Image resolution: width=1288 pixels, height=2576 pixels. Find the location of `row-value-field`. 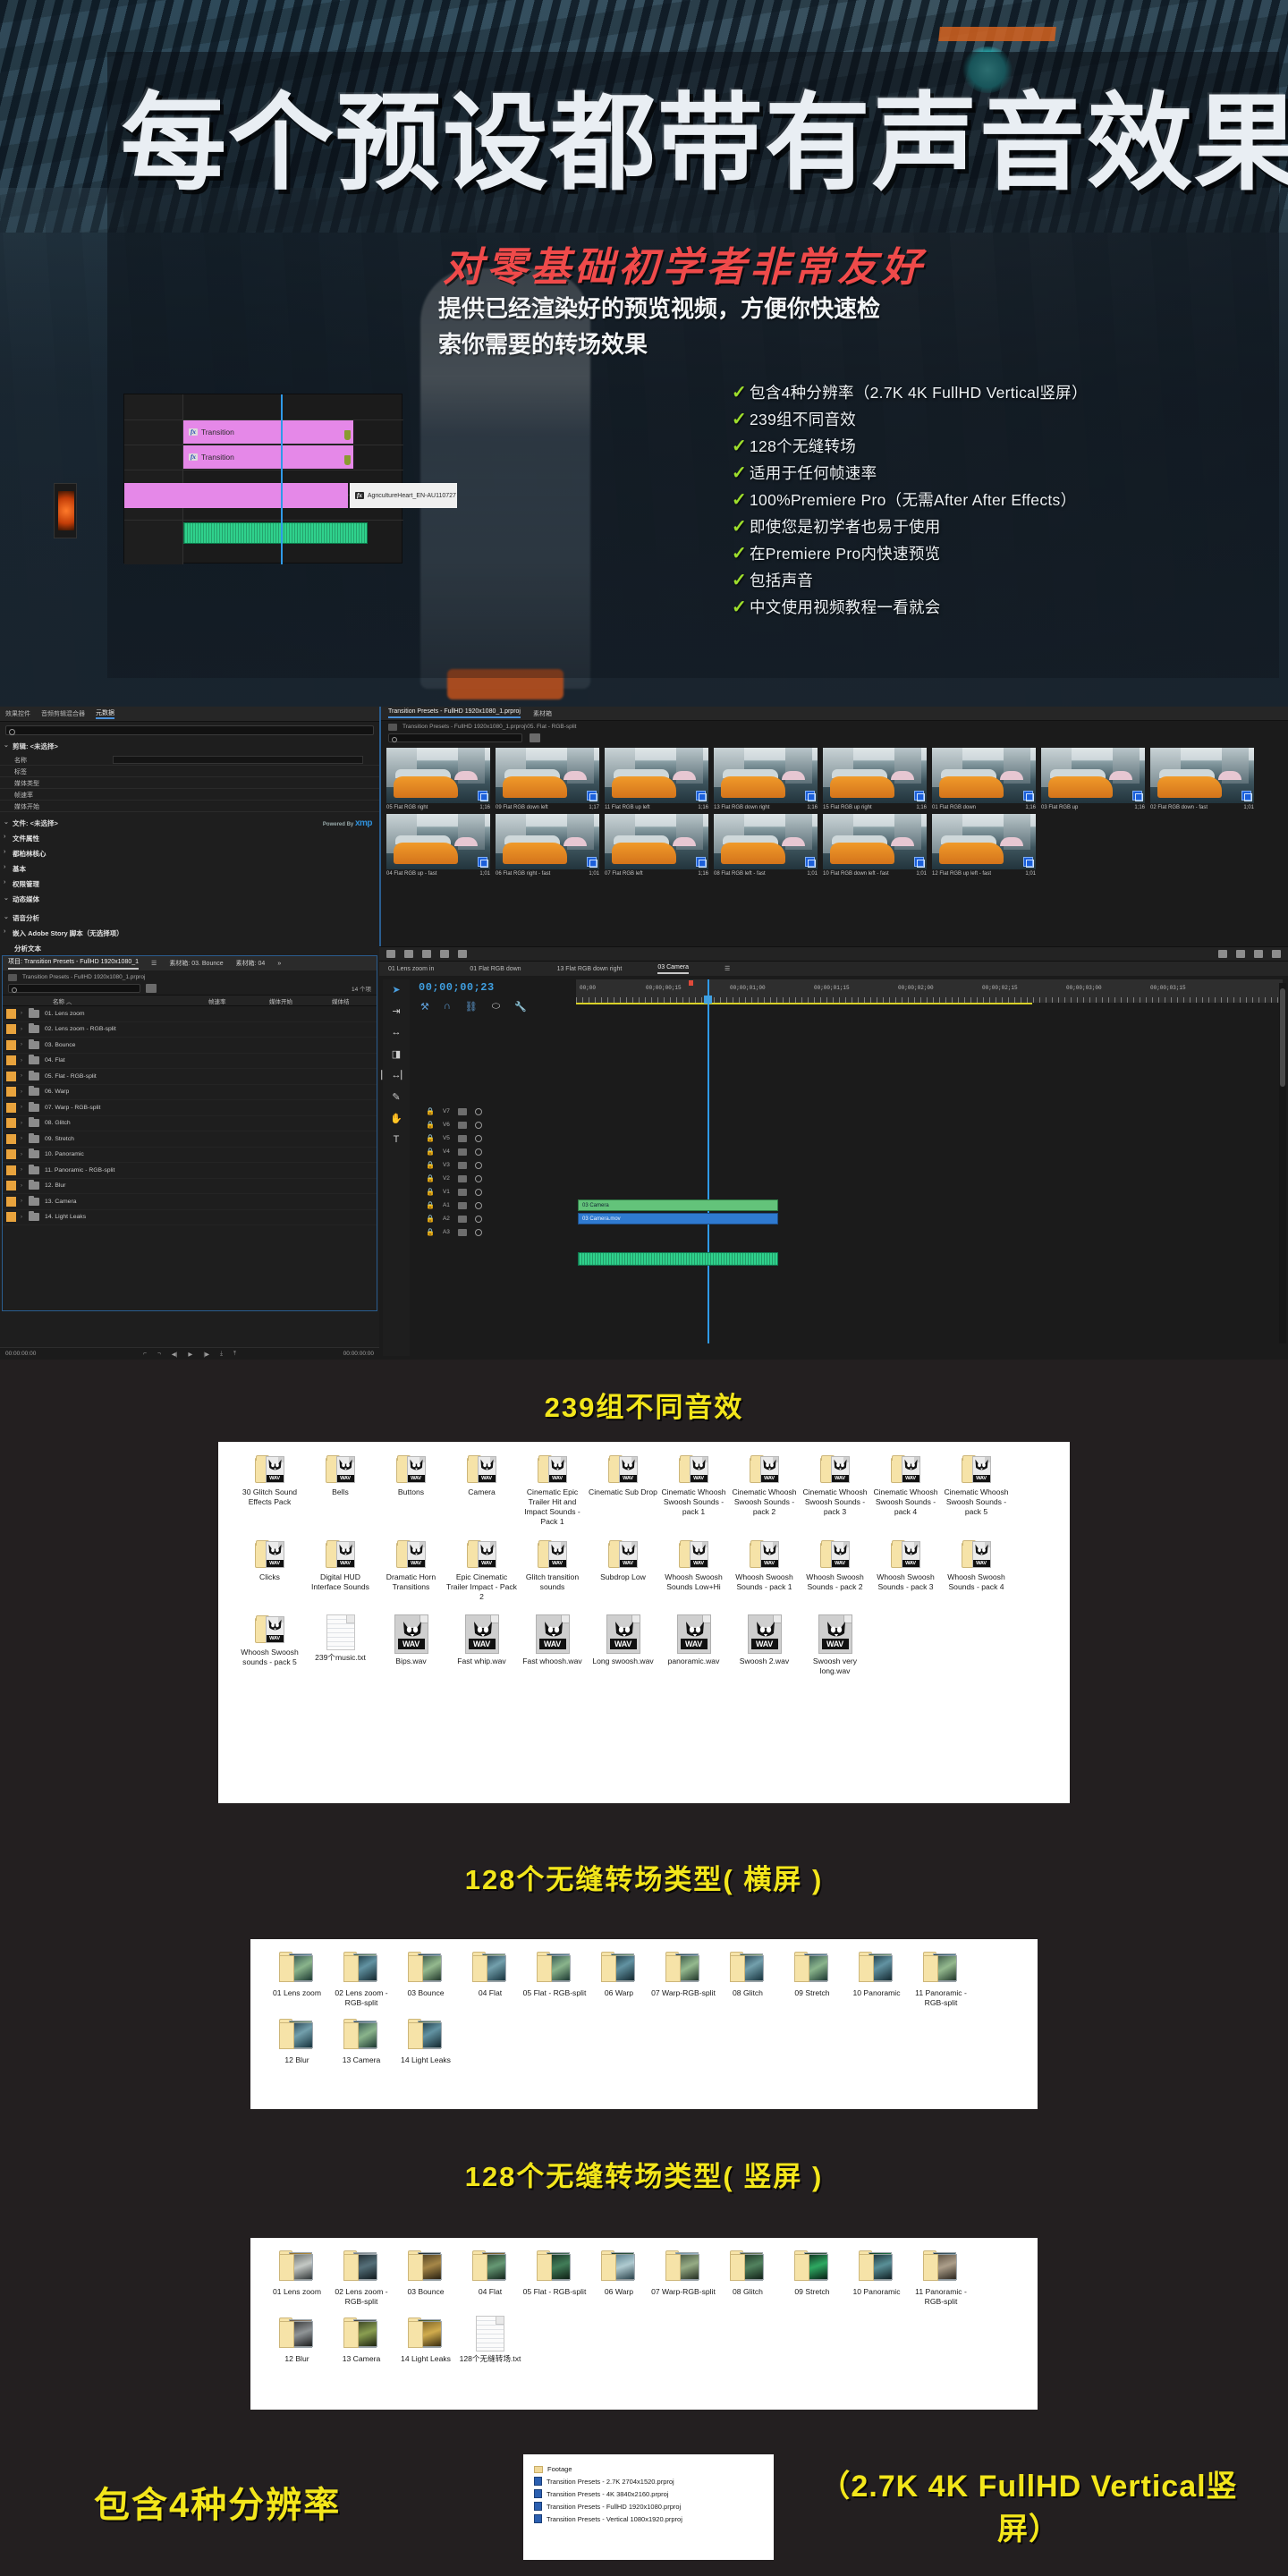

row-value-field is located at coordinates (238, 760).